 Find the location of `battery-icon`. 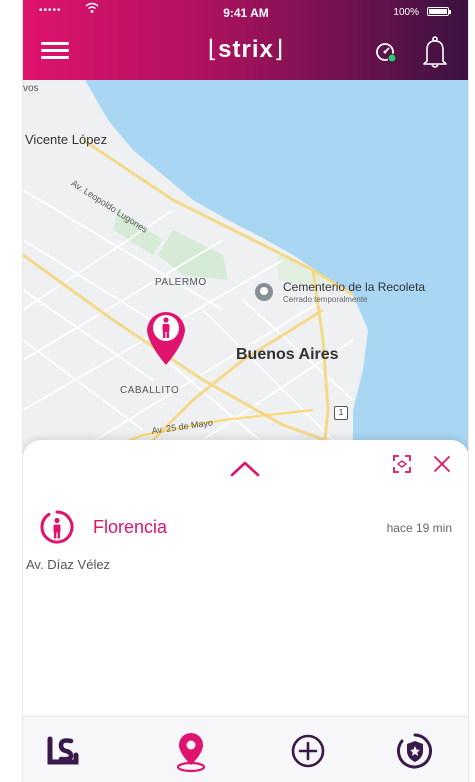

battery-icon is located at coordinates (439, 11).